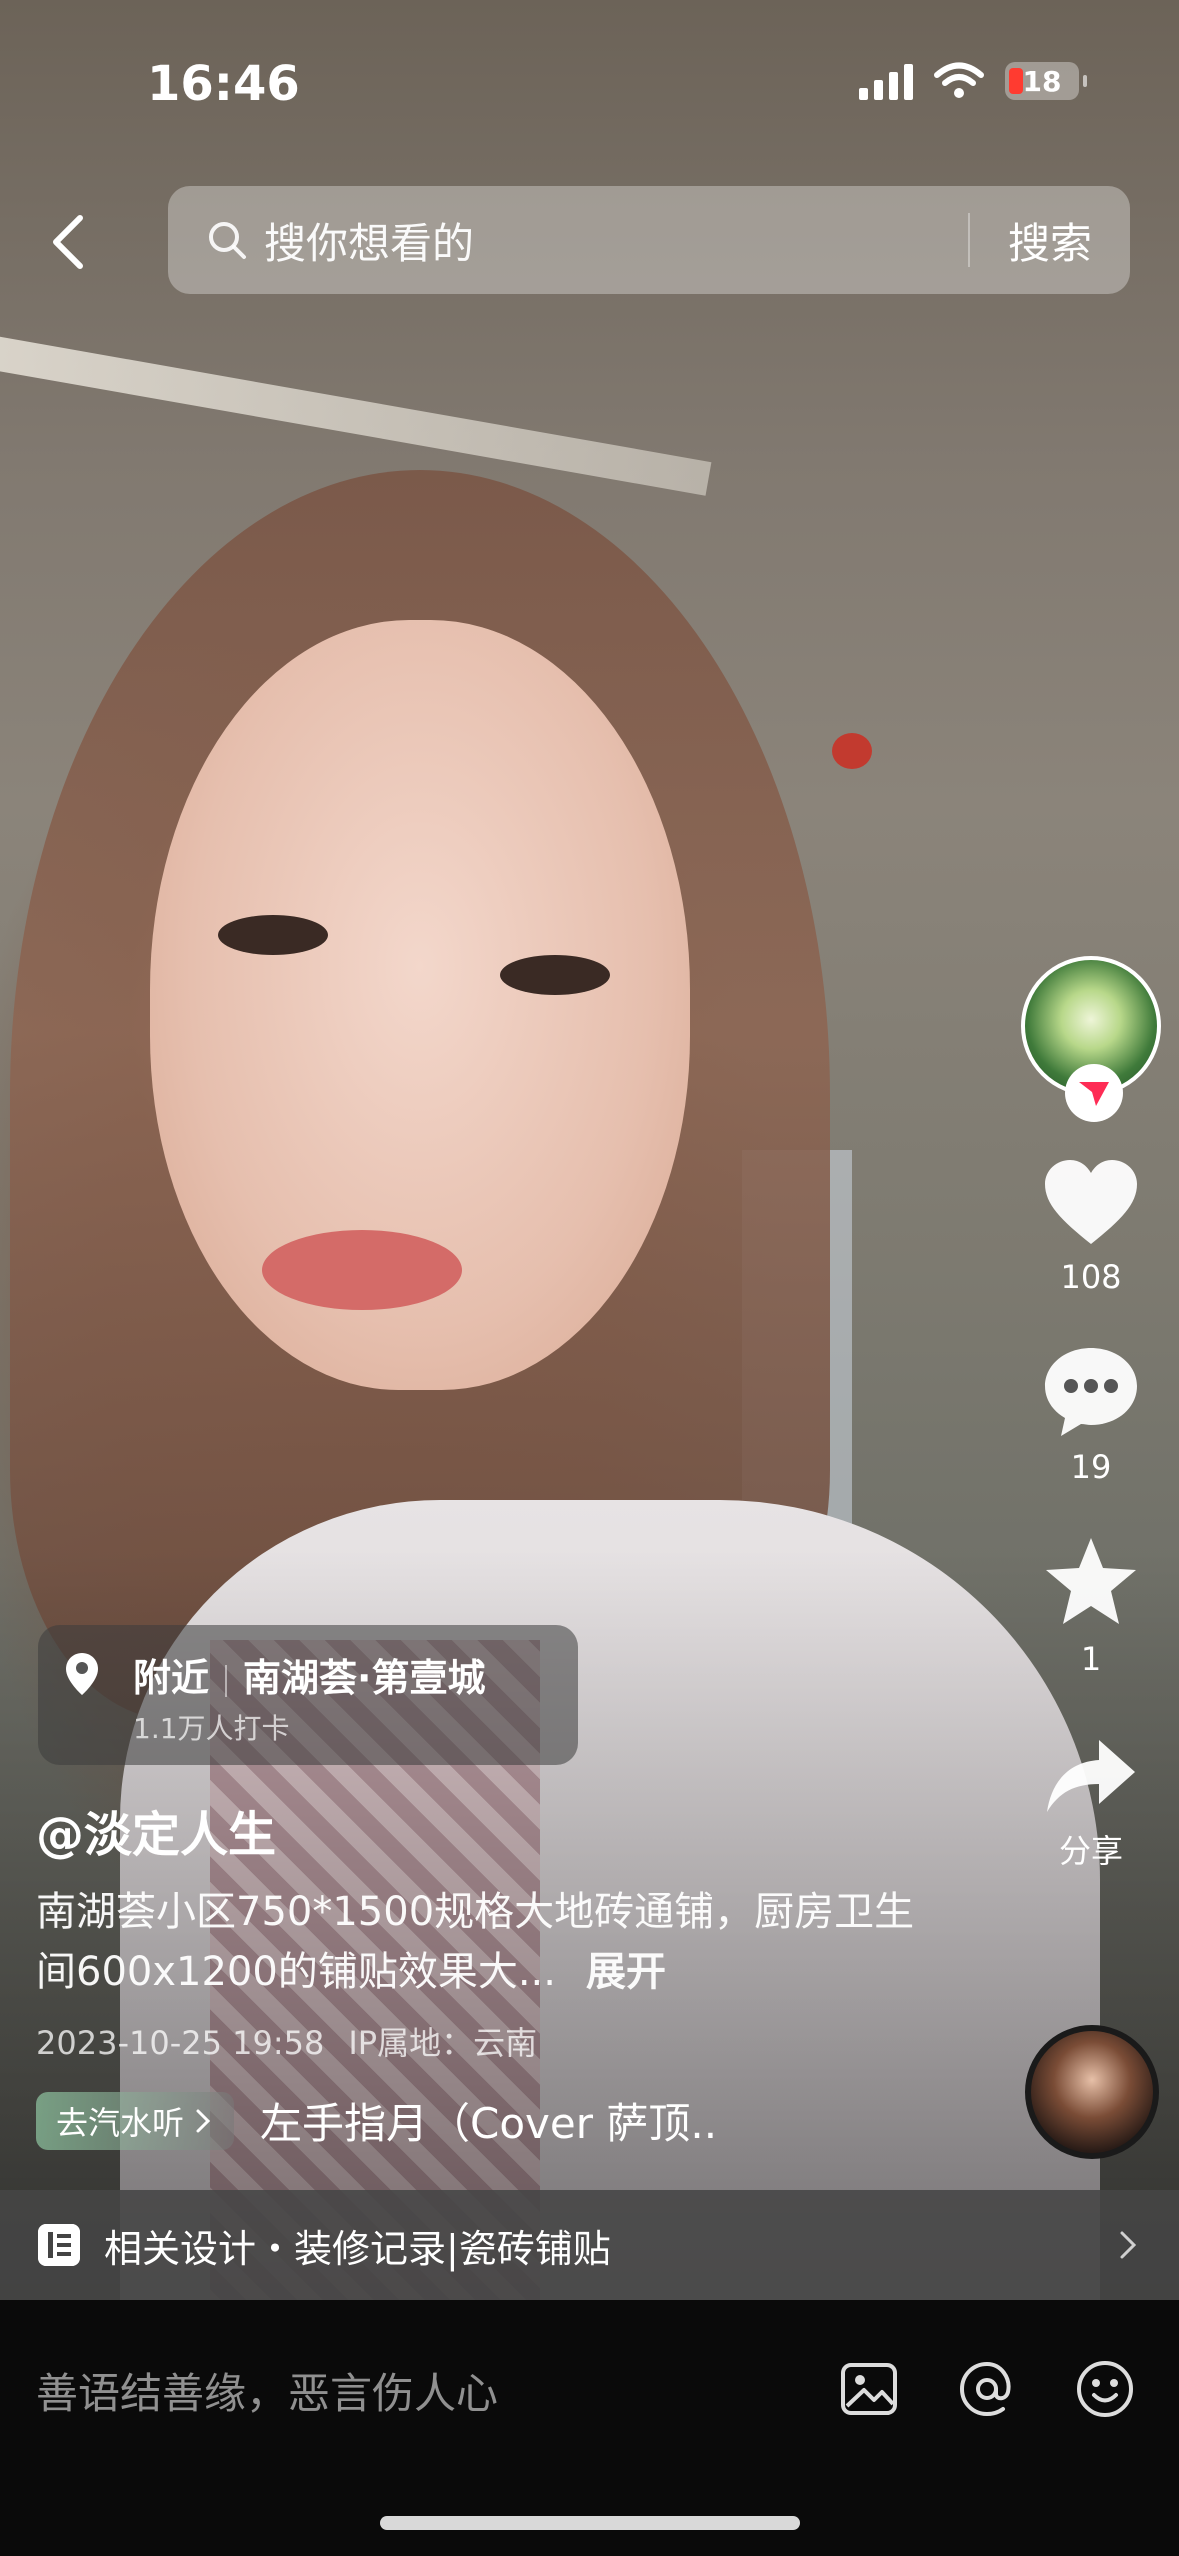 This screenshot has height=2556, width=1179. I want to click on comment-action: 19, so click(1091, 1415).